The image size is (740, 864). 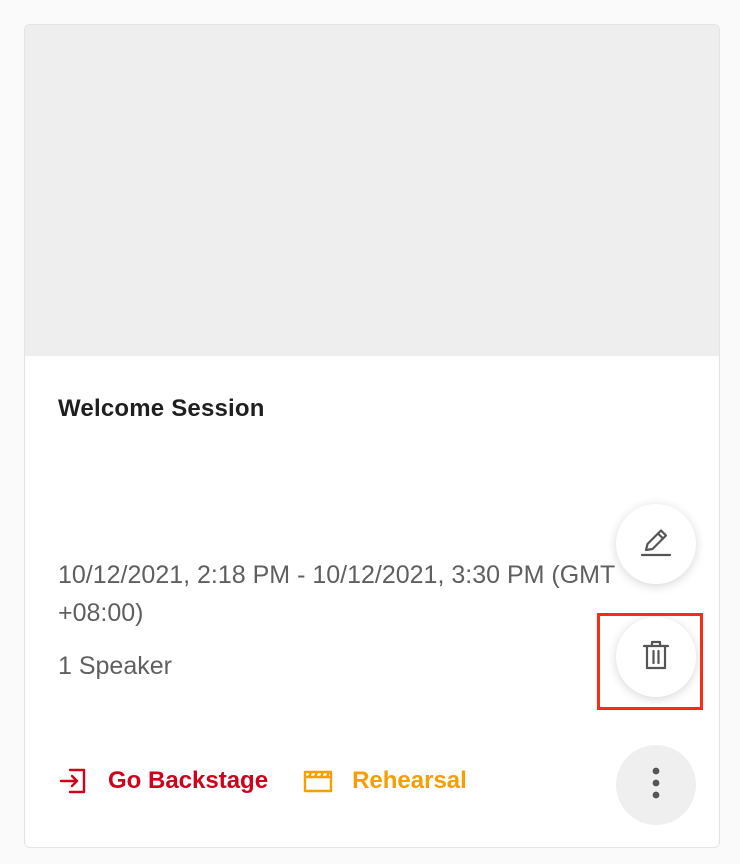 What do you see at coordinates (161, 408) in the screenshot?
I see `session-title: Welcome Session` at bounding box center [161, 408].